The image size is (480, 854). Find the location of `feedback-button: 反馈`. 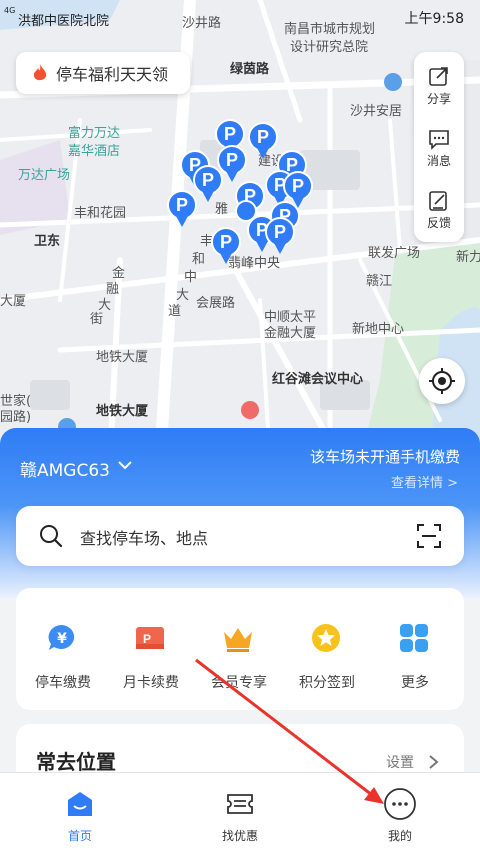

feedback-button: 反馈 is located at coordinates (439, 209).